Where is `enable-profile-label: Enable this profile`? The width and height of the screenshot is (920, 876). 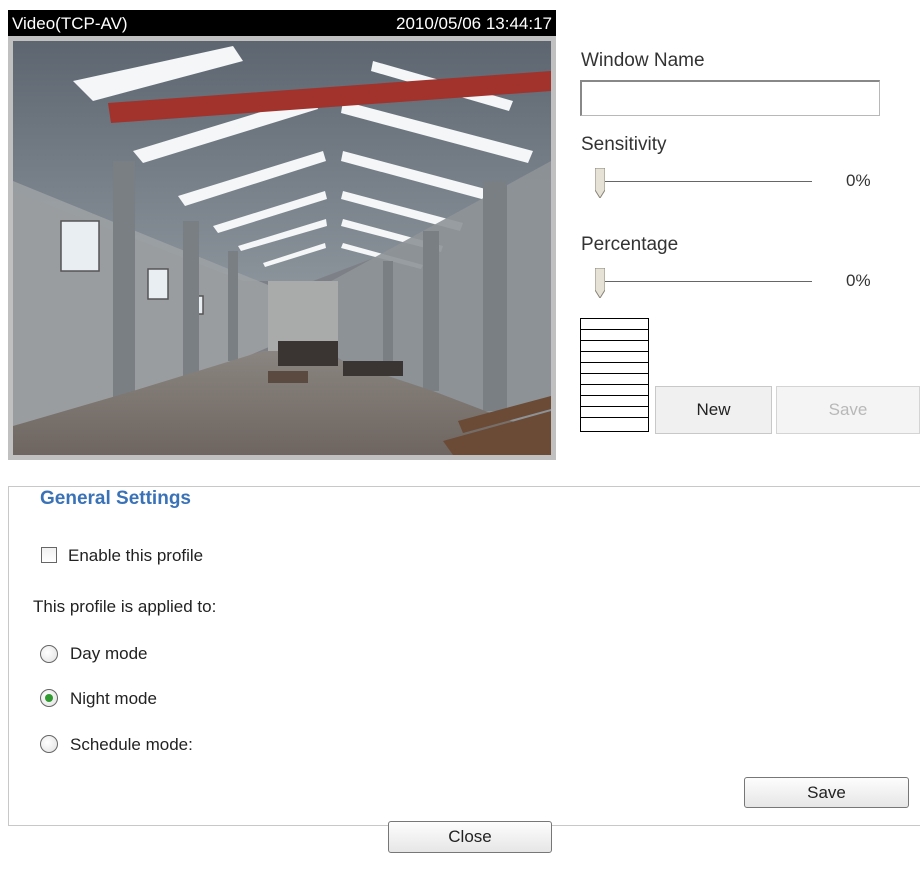 enable-profile-label: Enable this profile is located at coordinates (135, 556).